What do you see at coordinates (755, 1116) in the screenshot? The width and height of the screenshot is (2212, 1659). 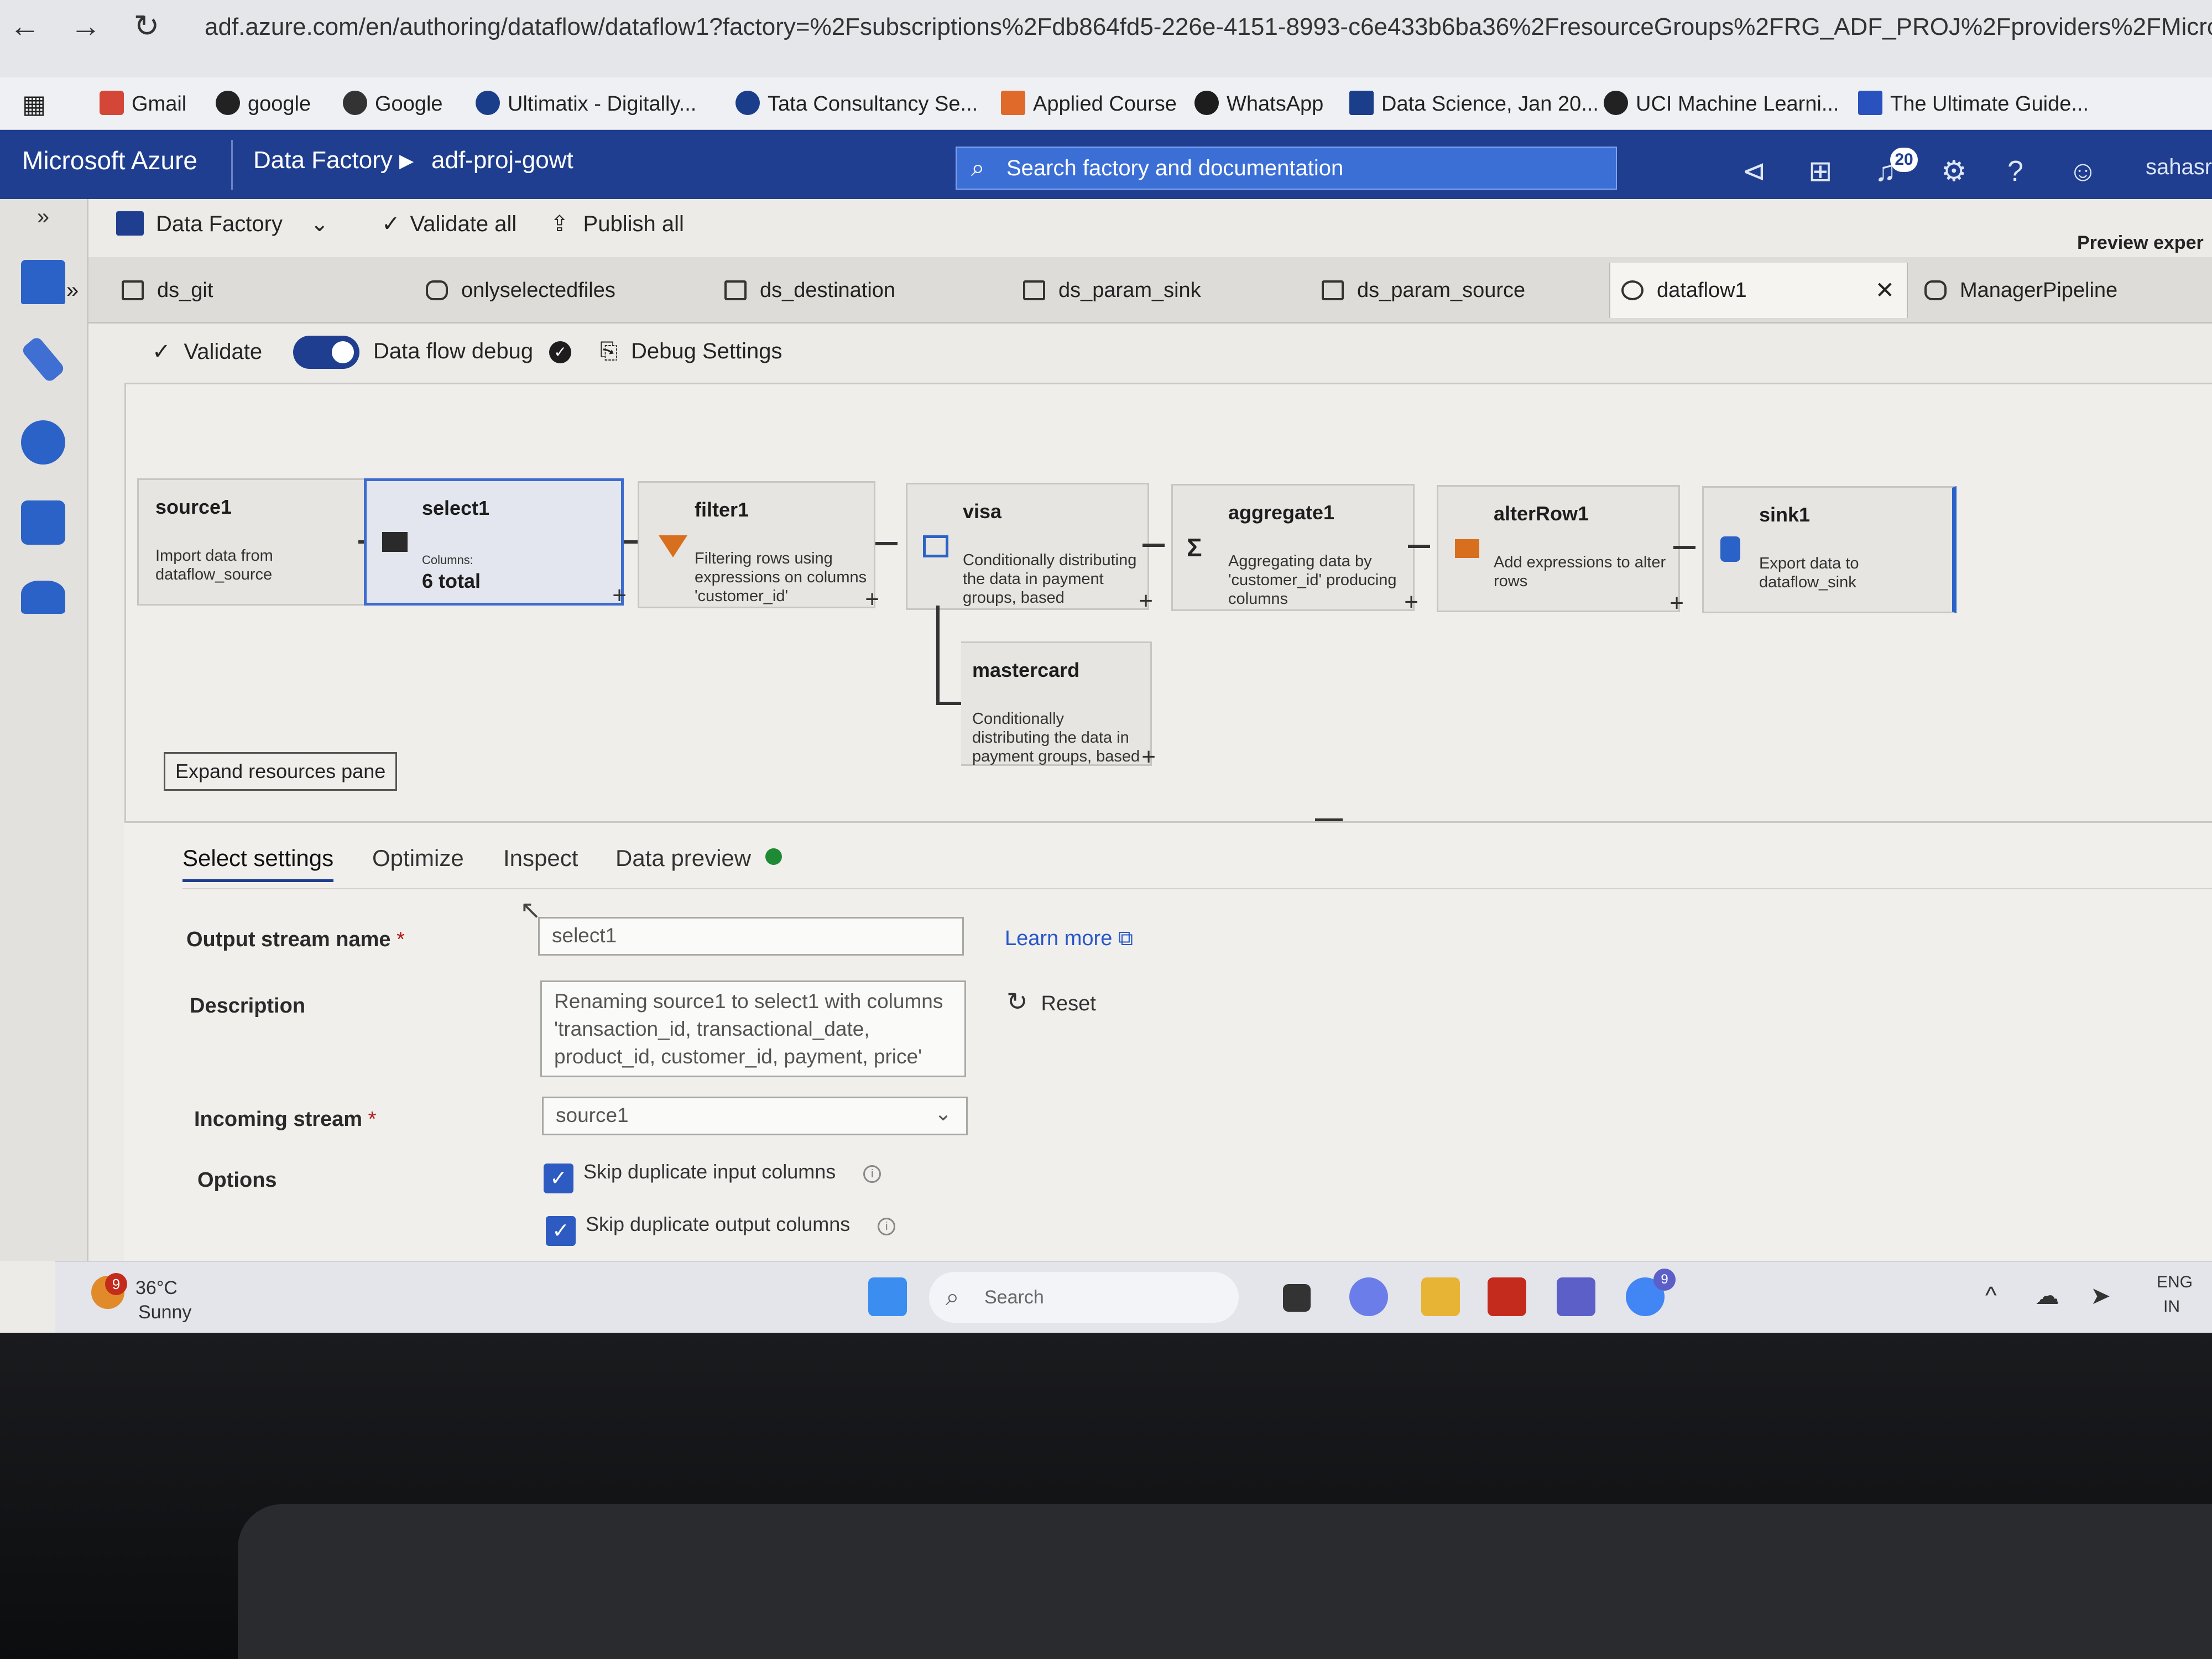 I see `incoming-stream-select: source1 ⌄` at bounding box center [755, 1116].